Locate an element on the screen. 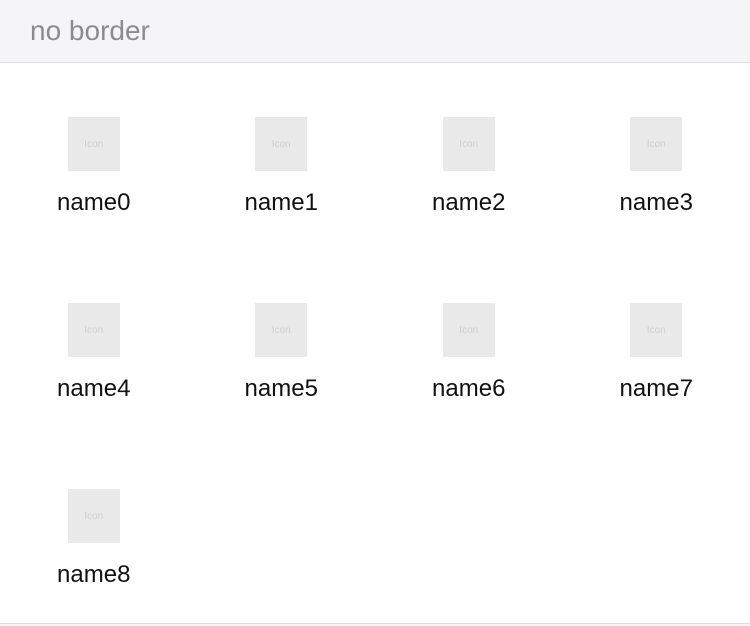 This screenshot has width=750, height=626. grid-item-label: name1 is located at coordinates (281, 202).